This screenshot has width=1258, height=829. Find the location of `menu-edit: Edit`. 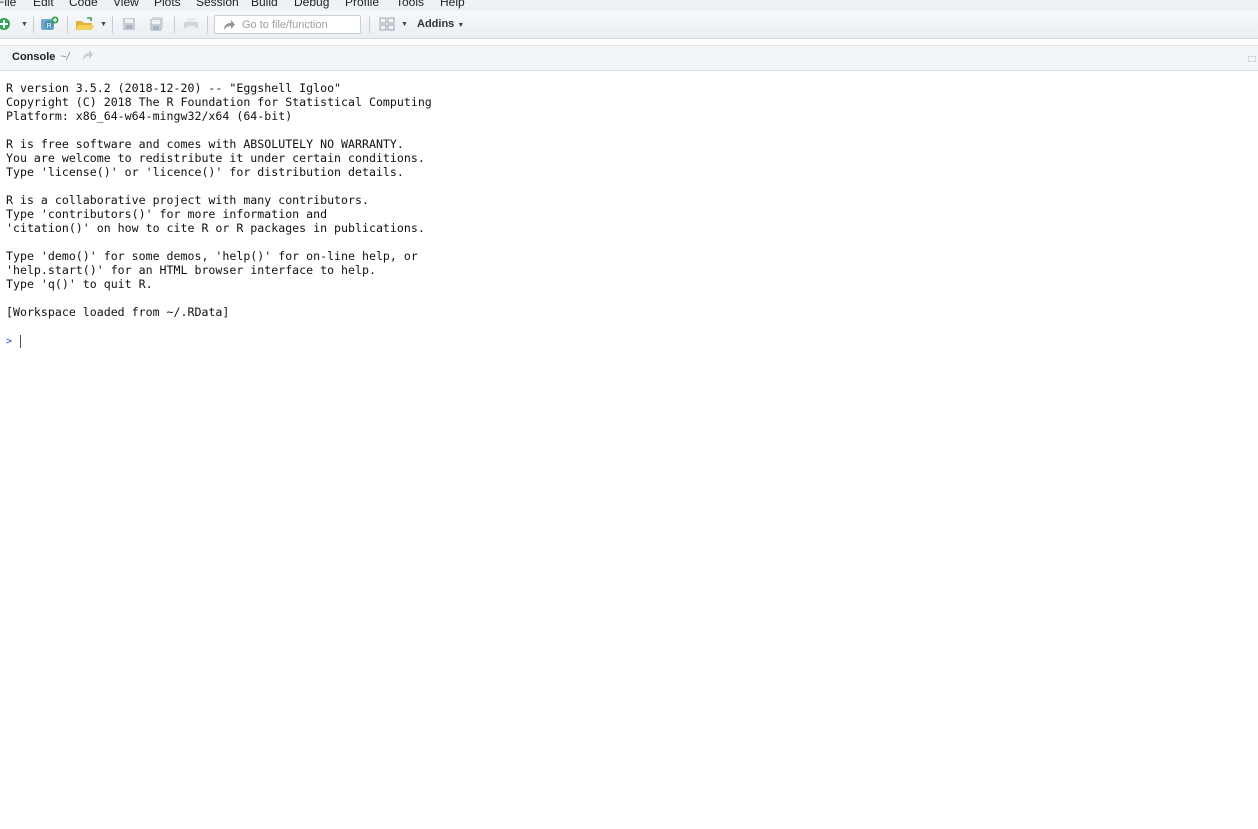

menu-edit: Edit is located at coordinates (43, 4).